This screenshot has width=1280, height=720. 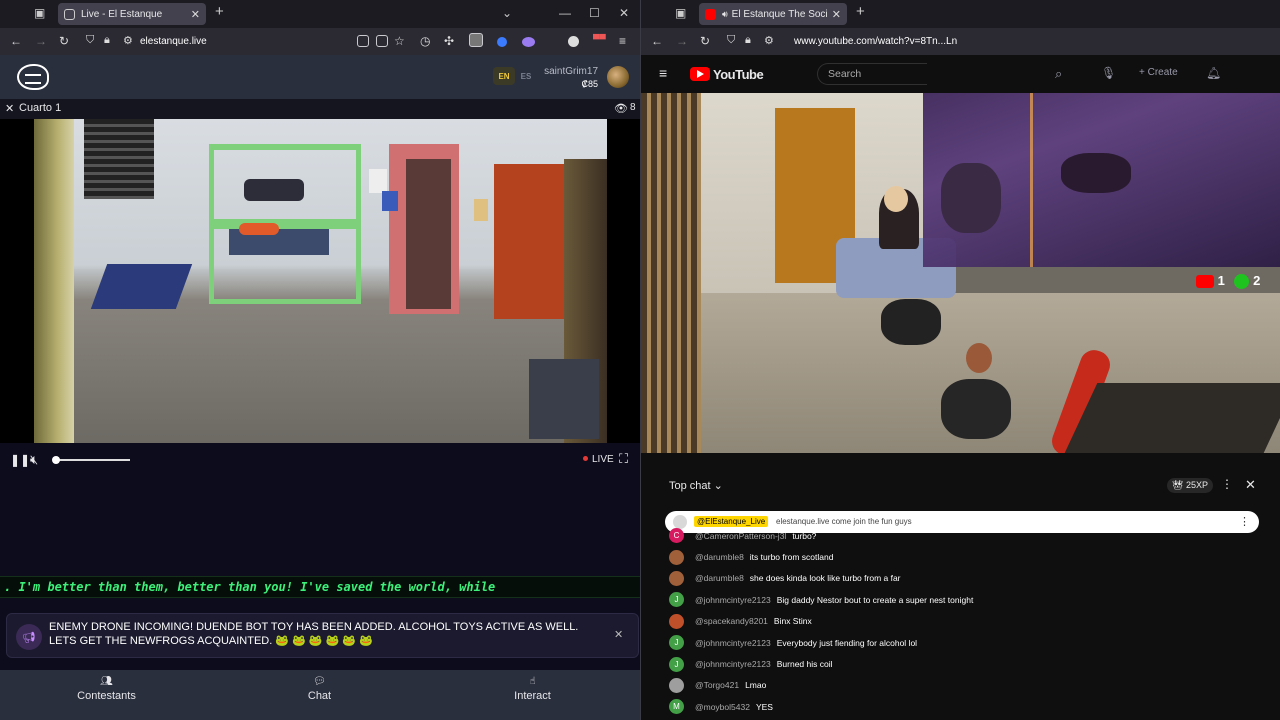 I want to click on volume-slider, so click(x=92, y=460).